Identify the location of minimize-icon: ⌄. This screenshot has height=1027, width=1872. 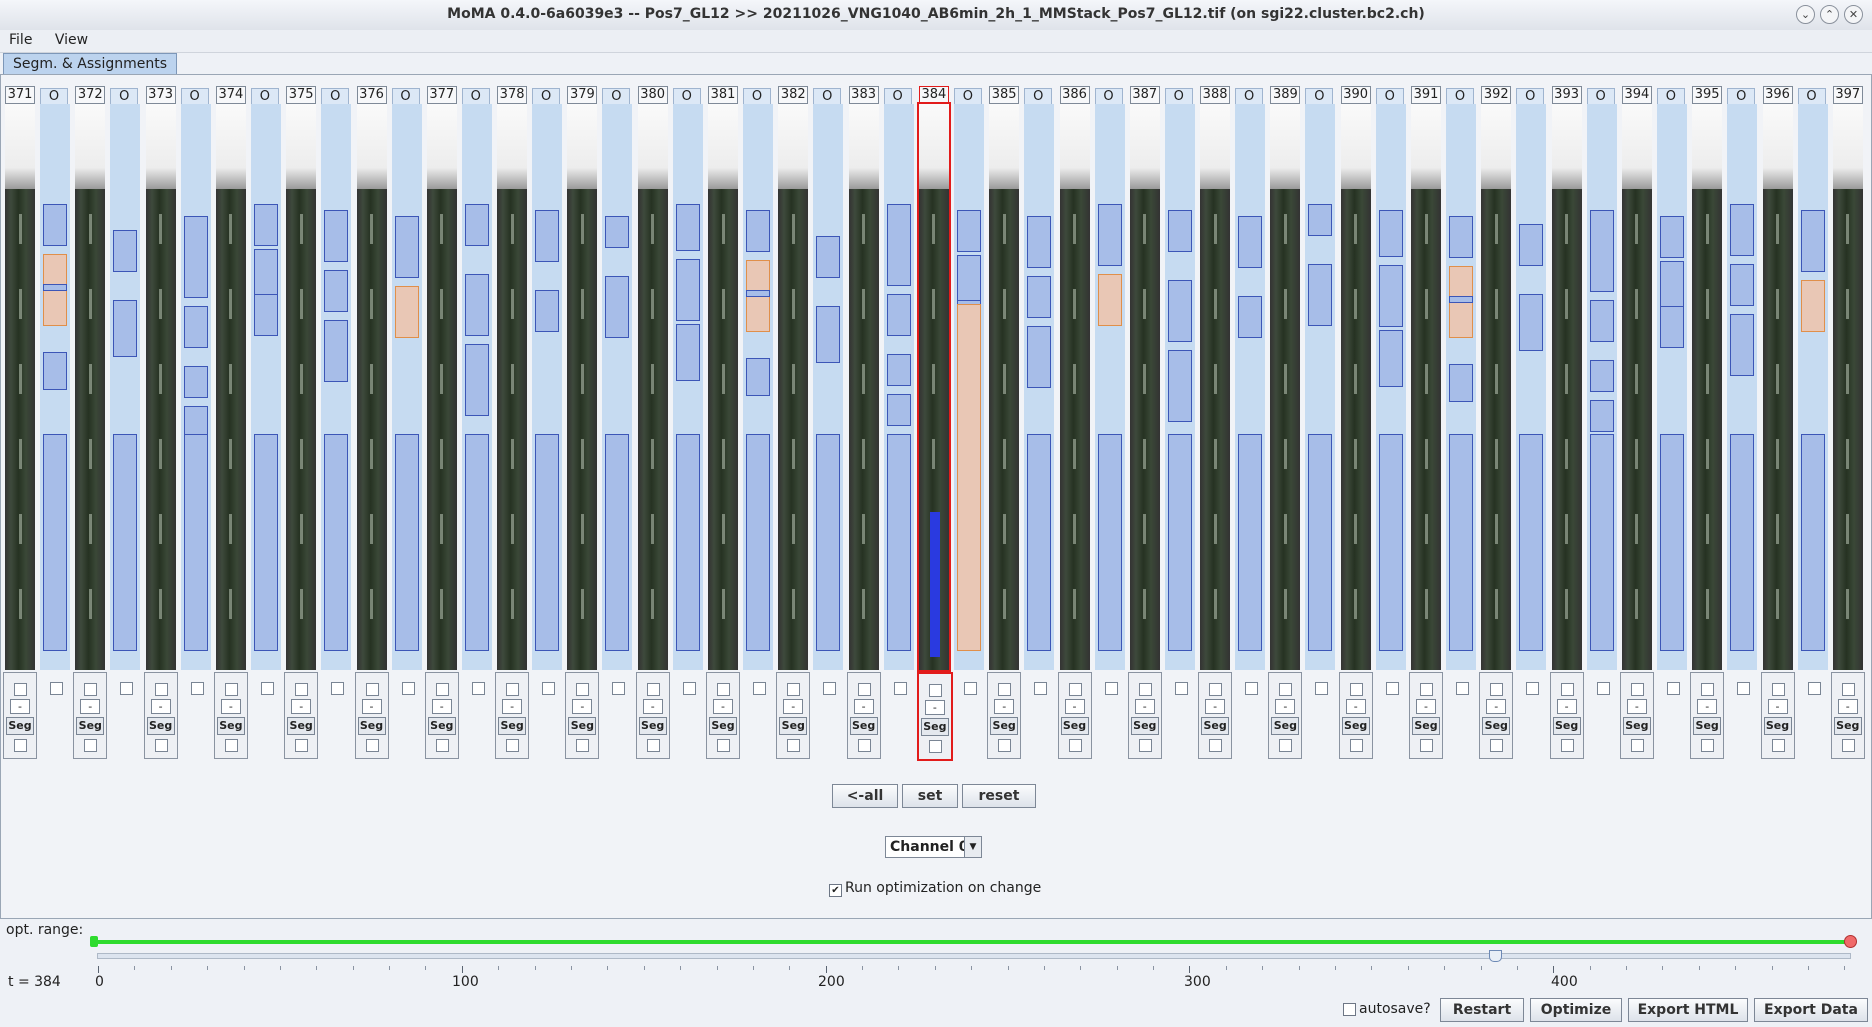
(1805, 14).